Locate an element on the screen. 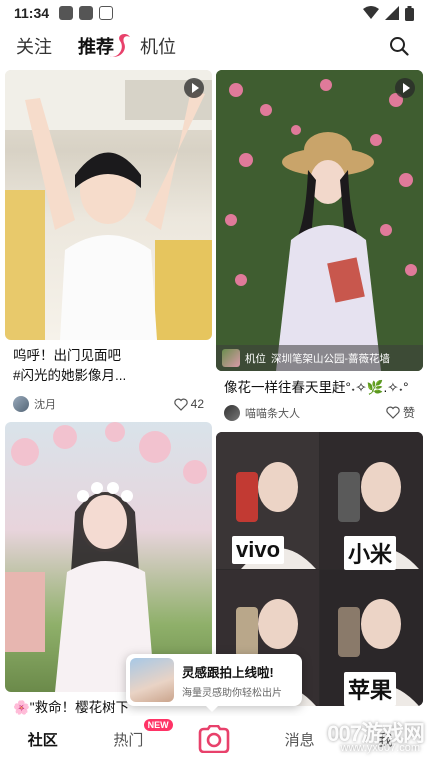 This screenshot has height=762, width=428. top-nav: 关注 推荐 机位 is located at coordinates (214, 46).